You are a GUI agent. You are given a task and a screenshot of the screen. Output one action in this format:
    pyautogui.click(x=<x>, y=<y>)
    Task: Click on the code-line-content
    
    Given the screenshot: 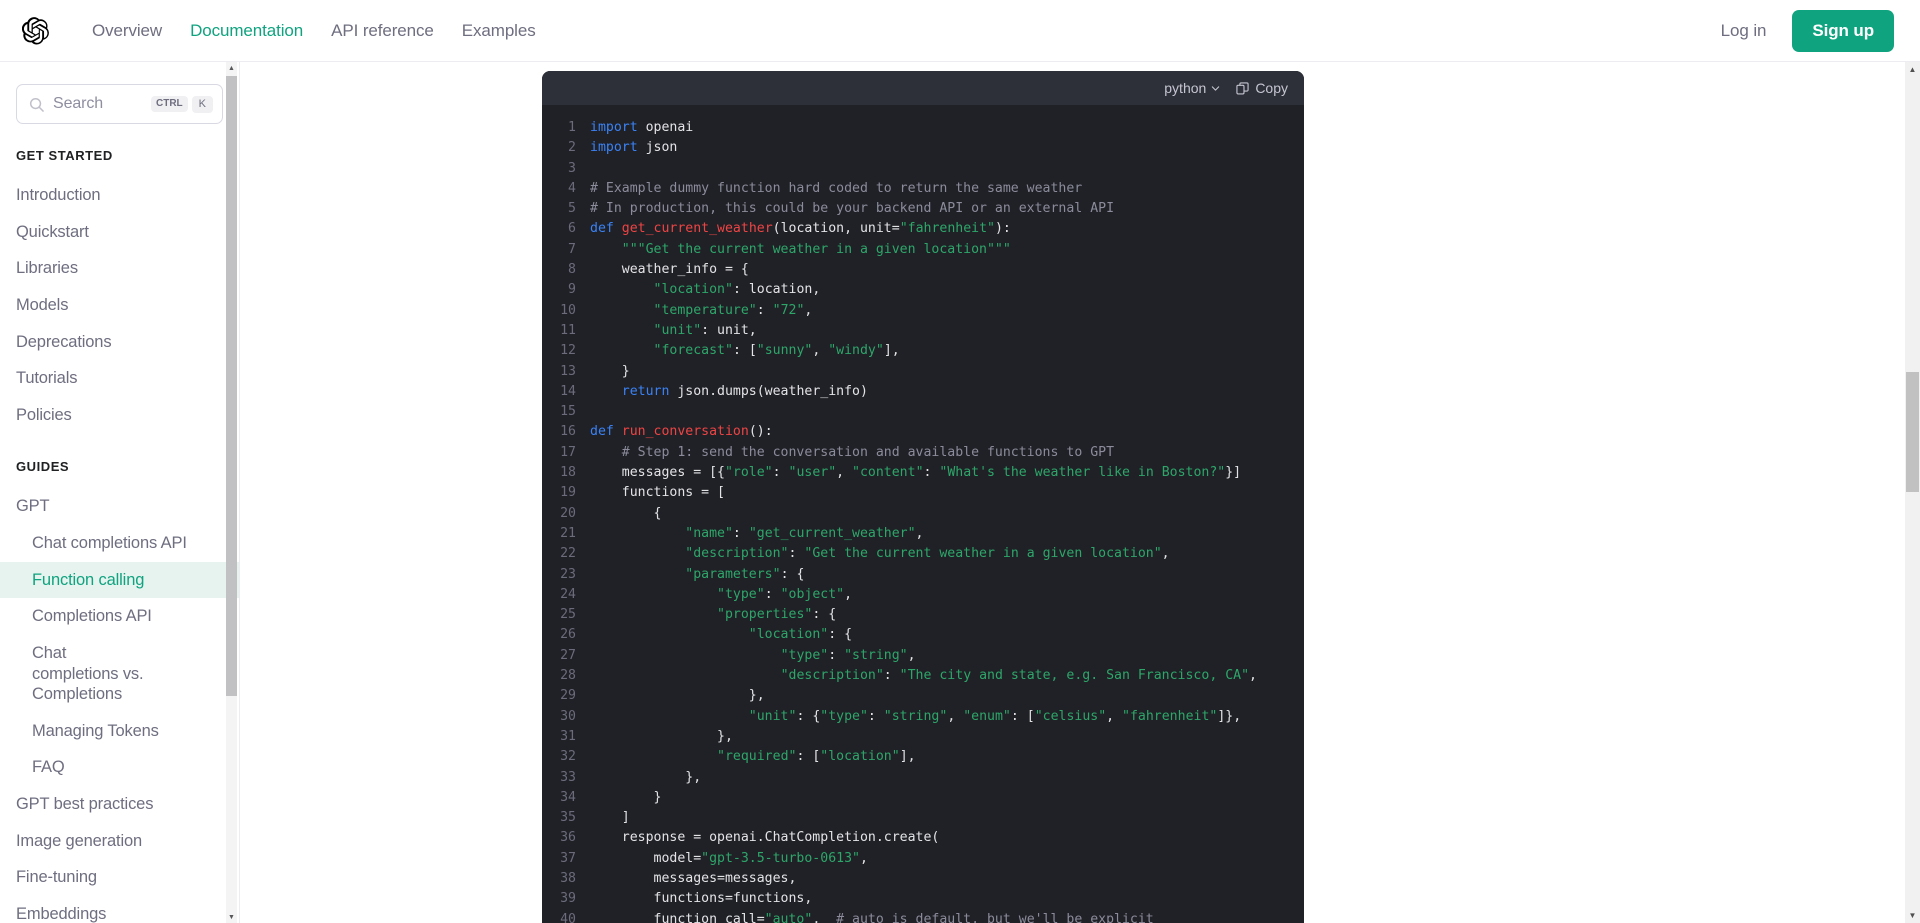 What is the action you would take?
    pyautogui.click(x=594, y=169)
    